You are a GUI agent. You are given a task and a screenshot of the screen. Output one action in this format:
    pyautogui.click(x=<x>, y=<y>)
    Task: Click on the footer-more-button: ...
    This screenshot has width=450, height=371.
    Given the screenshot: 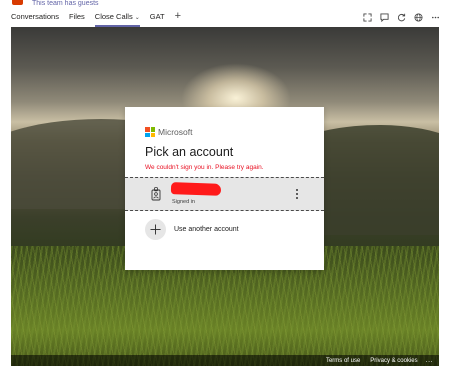 What is the action you would take?
    pyautogui.click(x=429, y=360)
    